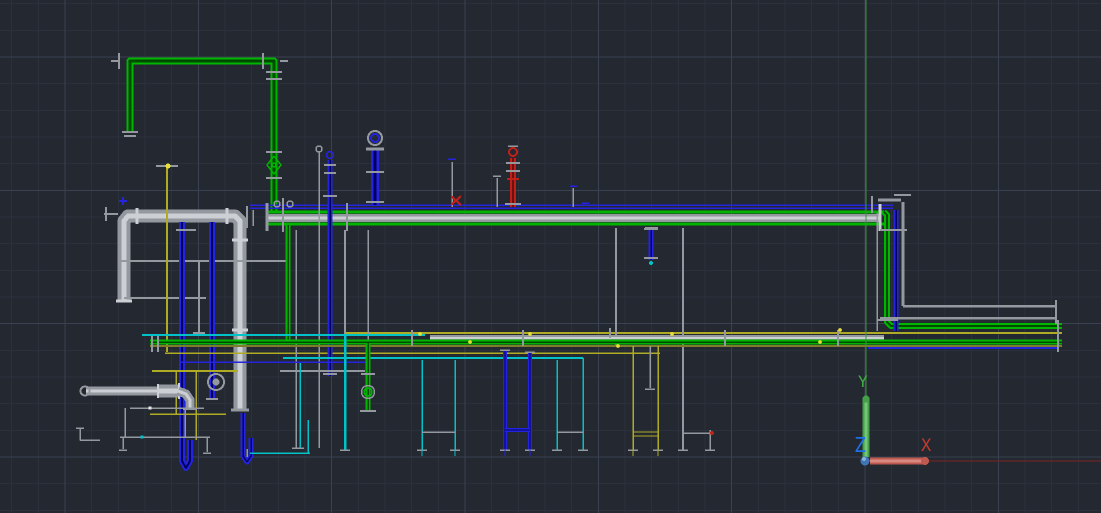  I want to click on ucs-z-axis-label: Z, so click(860, 445).